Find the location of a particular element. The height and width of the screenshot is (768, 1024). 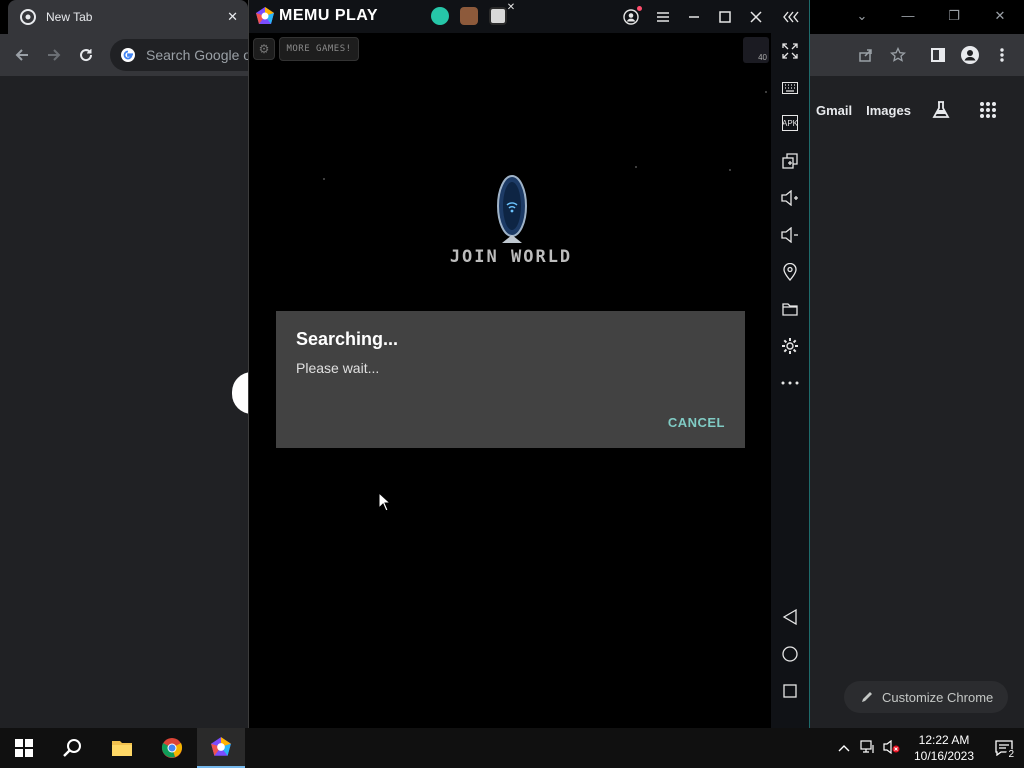

menu-icon is located at coordinates (663, 17).